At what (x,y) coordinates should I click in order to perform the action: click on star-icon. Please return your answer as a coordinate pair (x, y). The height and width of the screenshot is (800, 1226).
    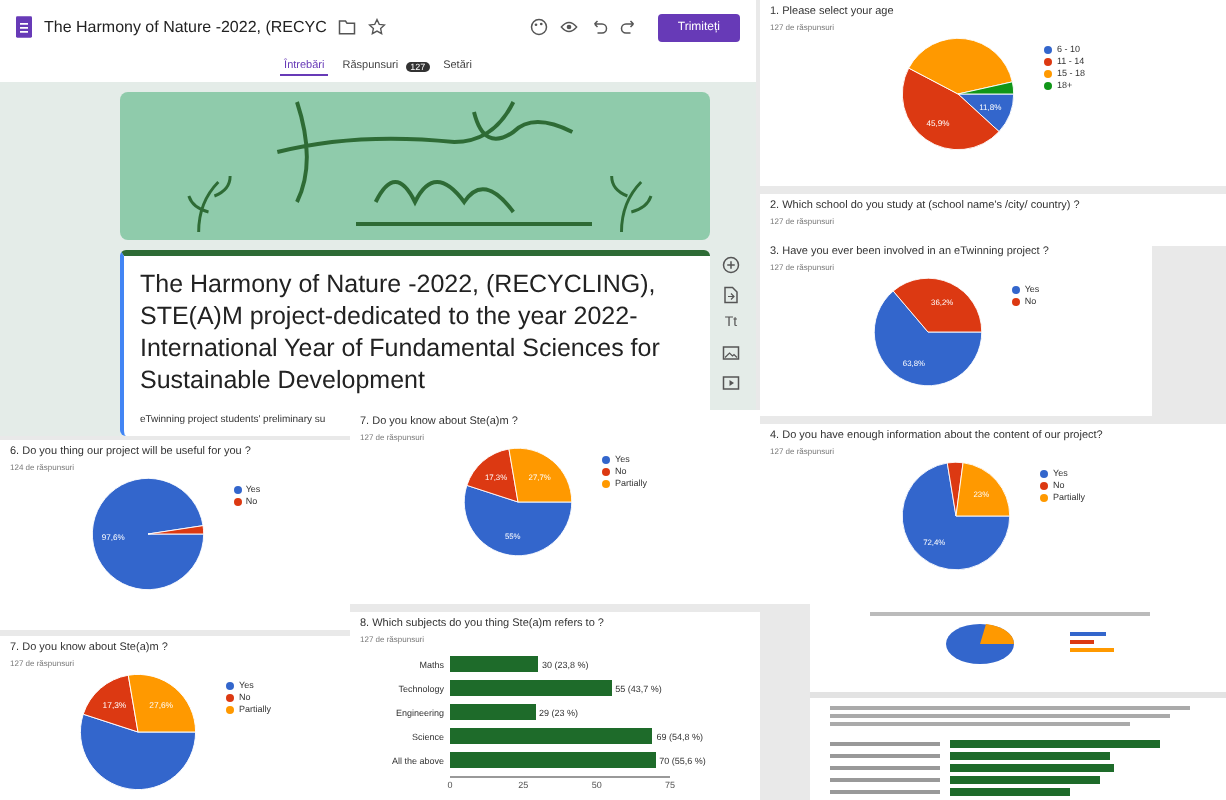
    Looking at the image, I should click on (377, 27).